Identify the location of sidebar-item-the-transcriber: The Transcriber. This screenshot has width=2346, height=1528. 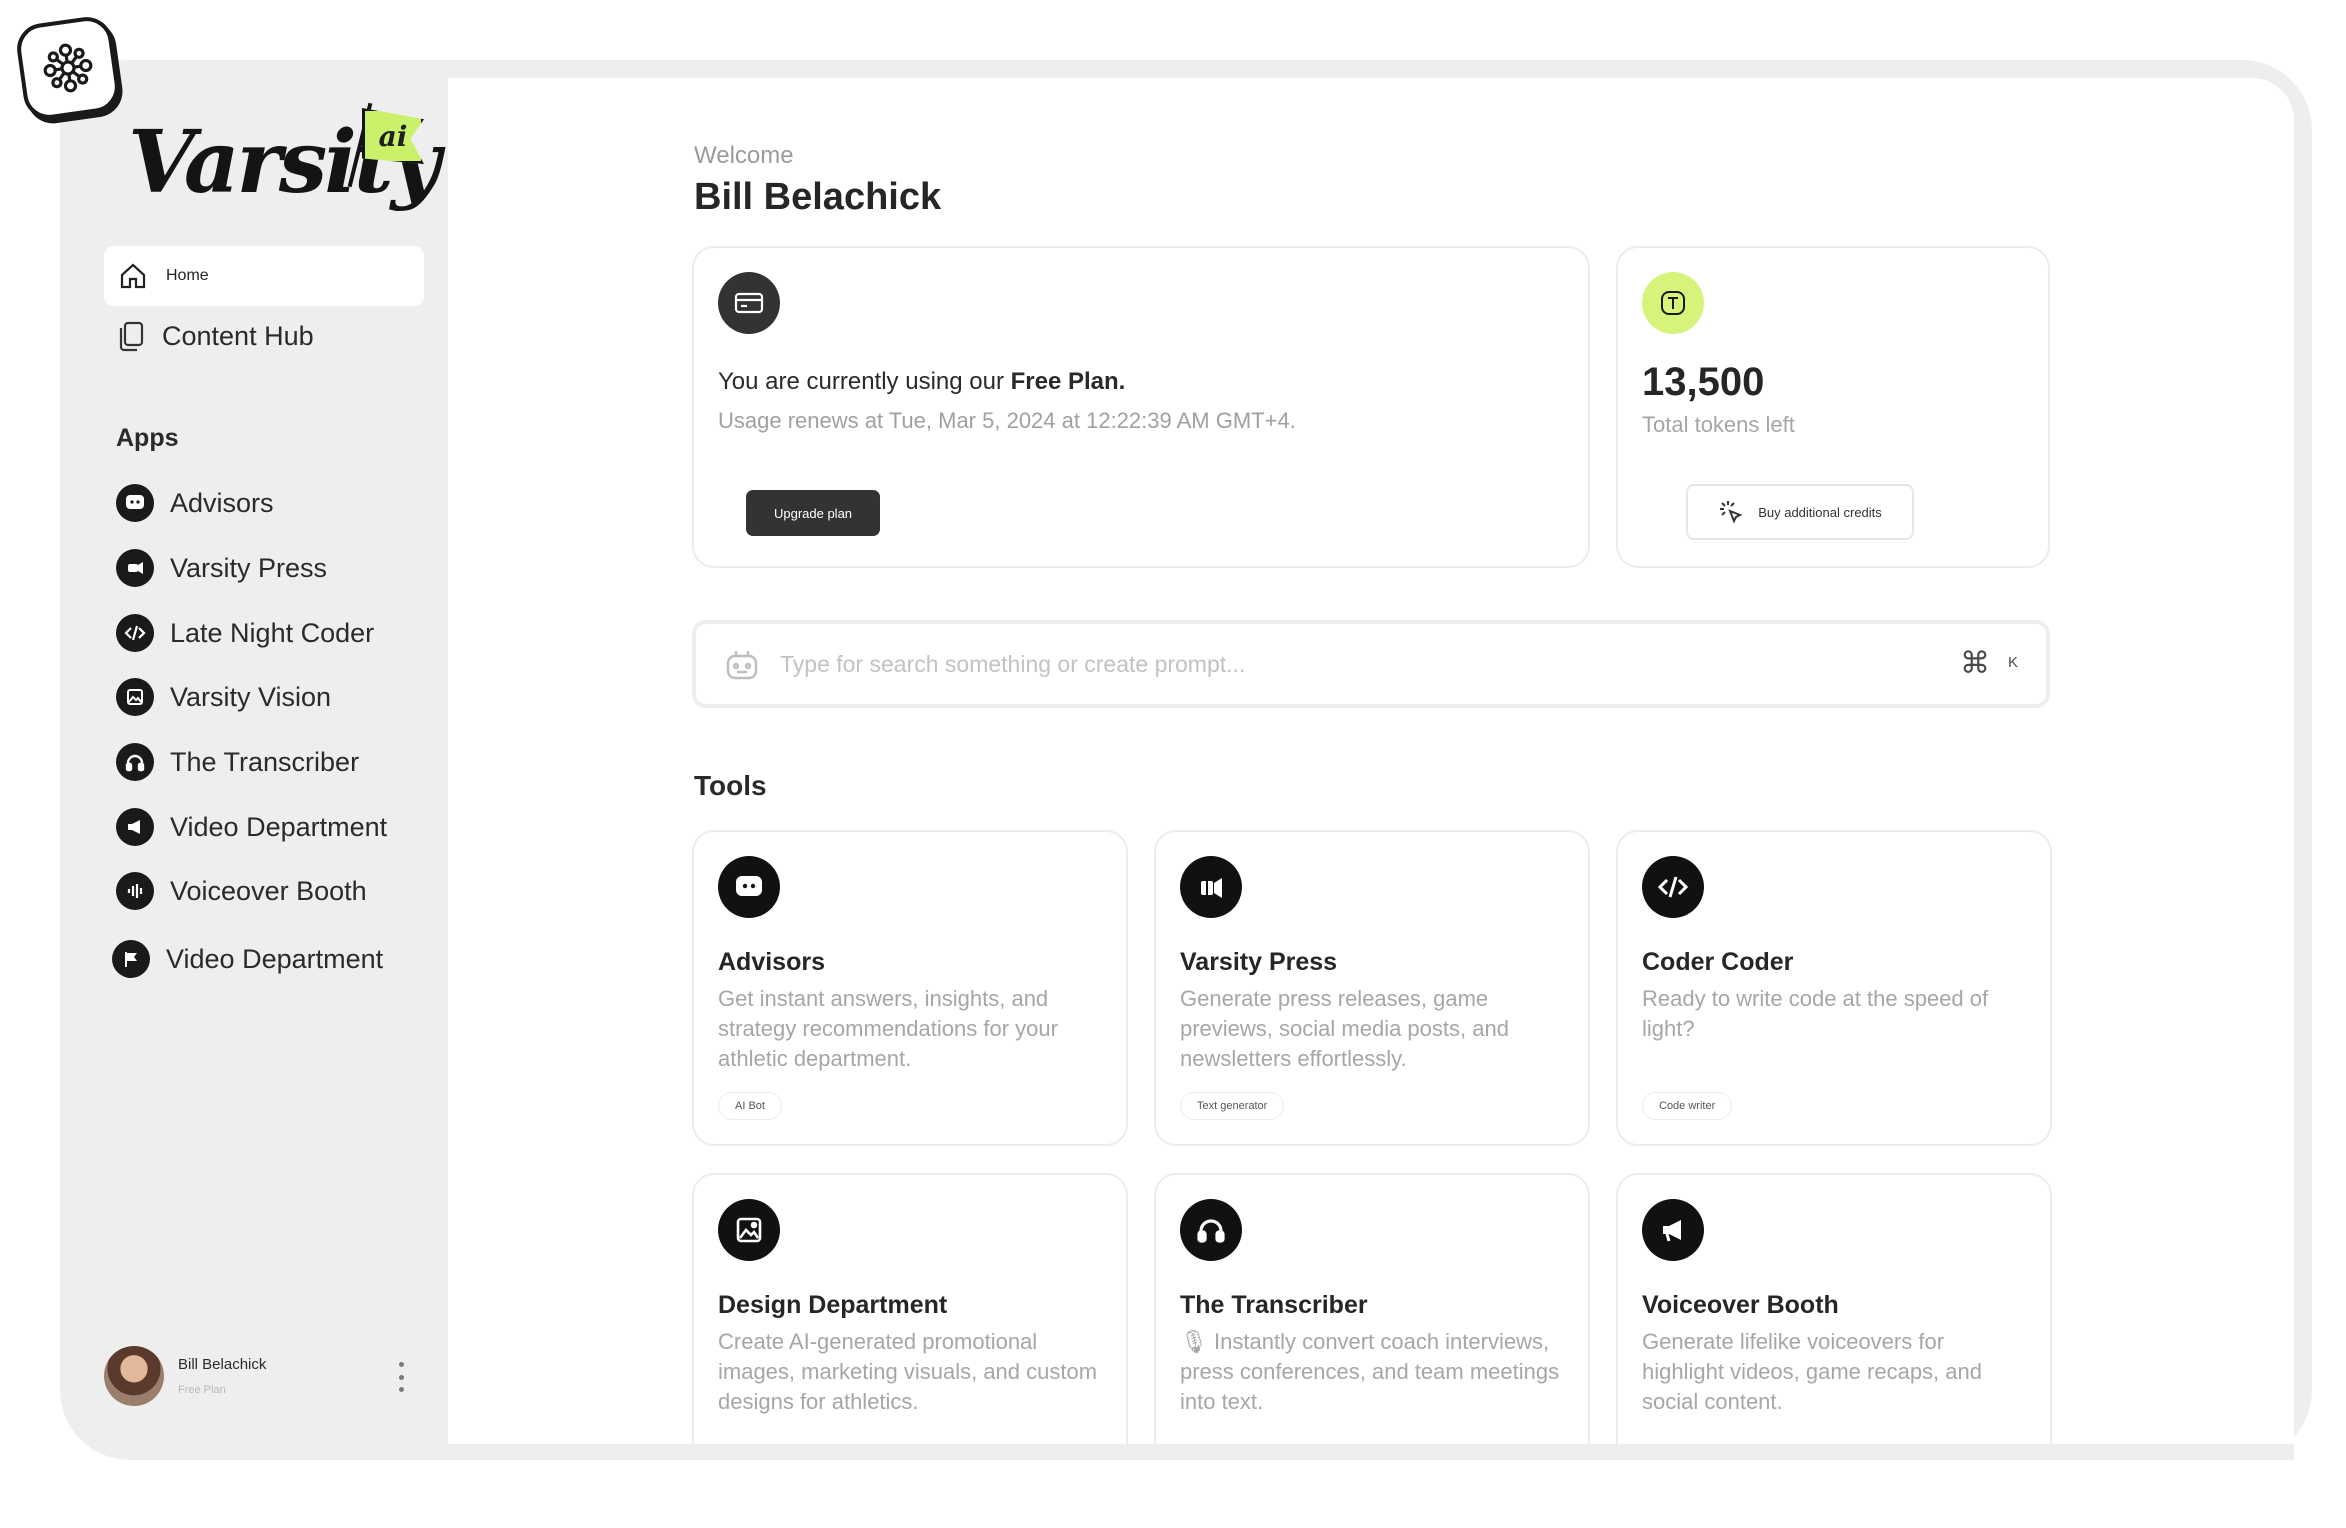
(237, 762).